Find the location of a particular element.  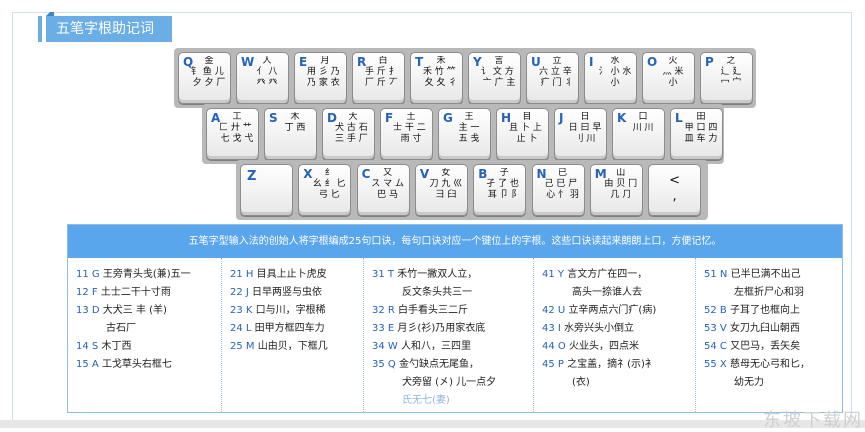

key-e: E月 用 彡 乃 豕 乃 家 衣 豕 is located at coordinates (320, 78).